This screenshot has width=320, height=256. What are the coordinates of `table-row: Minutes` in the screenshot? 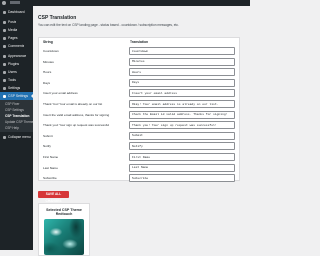 It's located at (139, 62).